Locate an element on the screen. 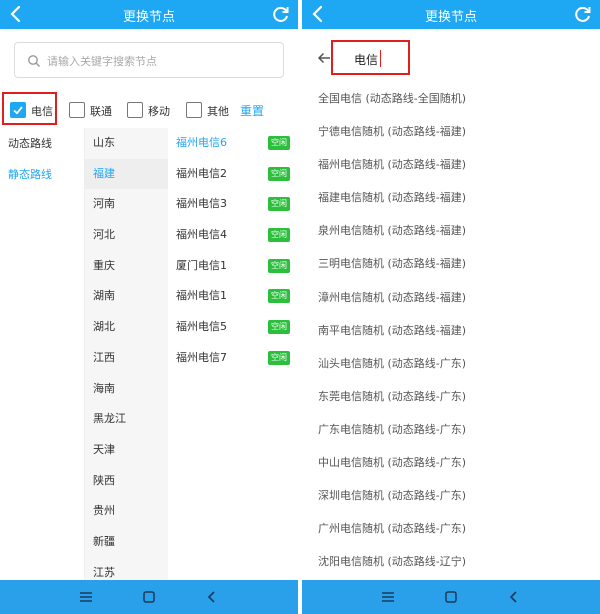 The image size is (600, 614). node-item: 福州电信1 空闲 is located at coordinates (233, 296).